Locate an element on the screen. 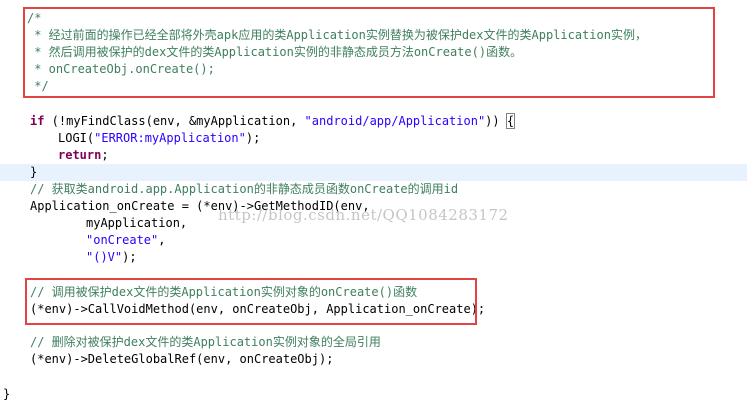 This screenshot has width=747, height=413. keyword-if: if is located at coordinates (37, 121).